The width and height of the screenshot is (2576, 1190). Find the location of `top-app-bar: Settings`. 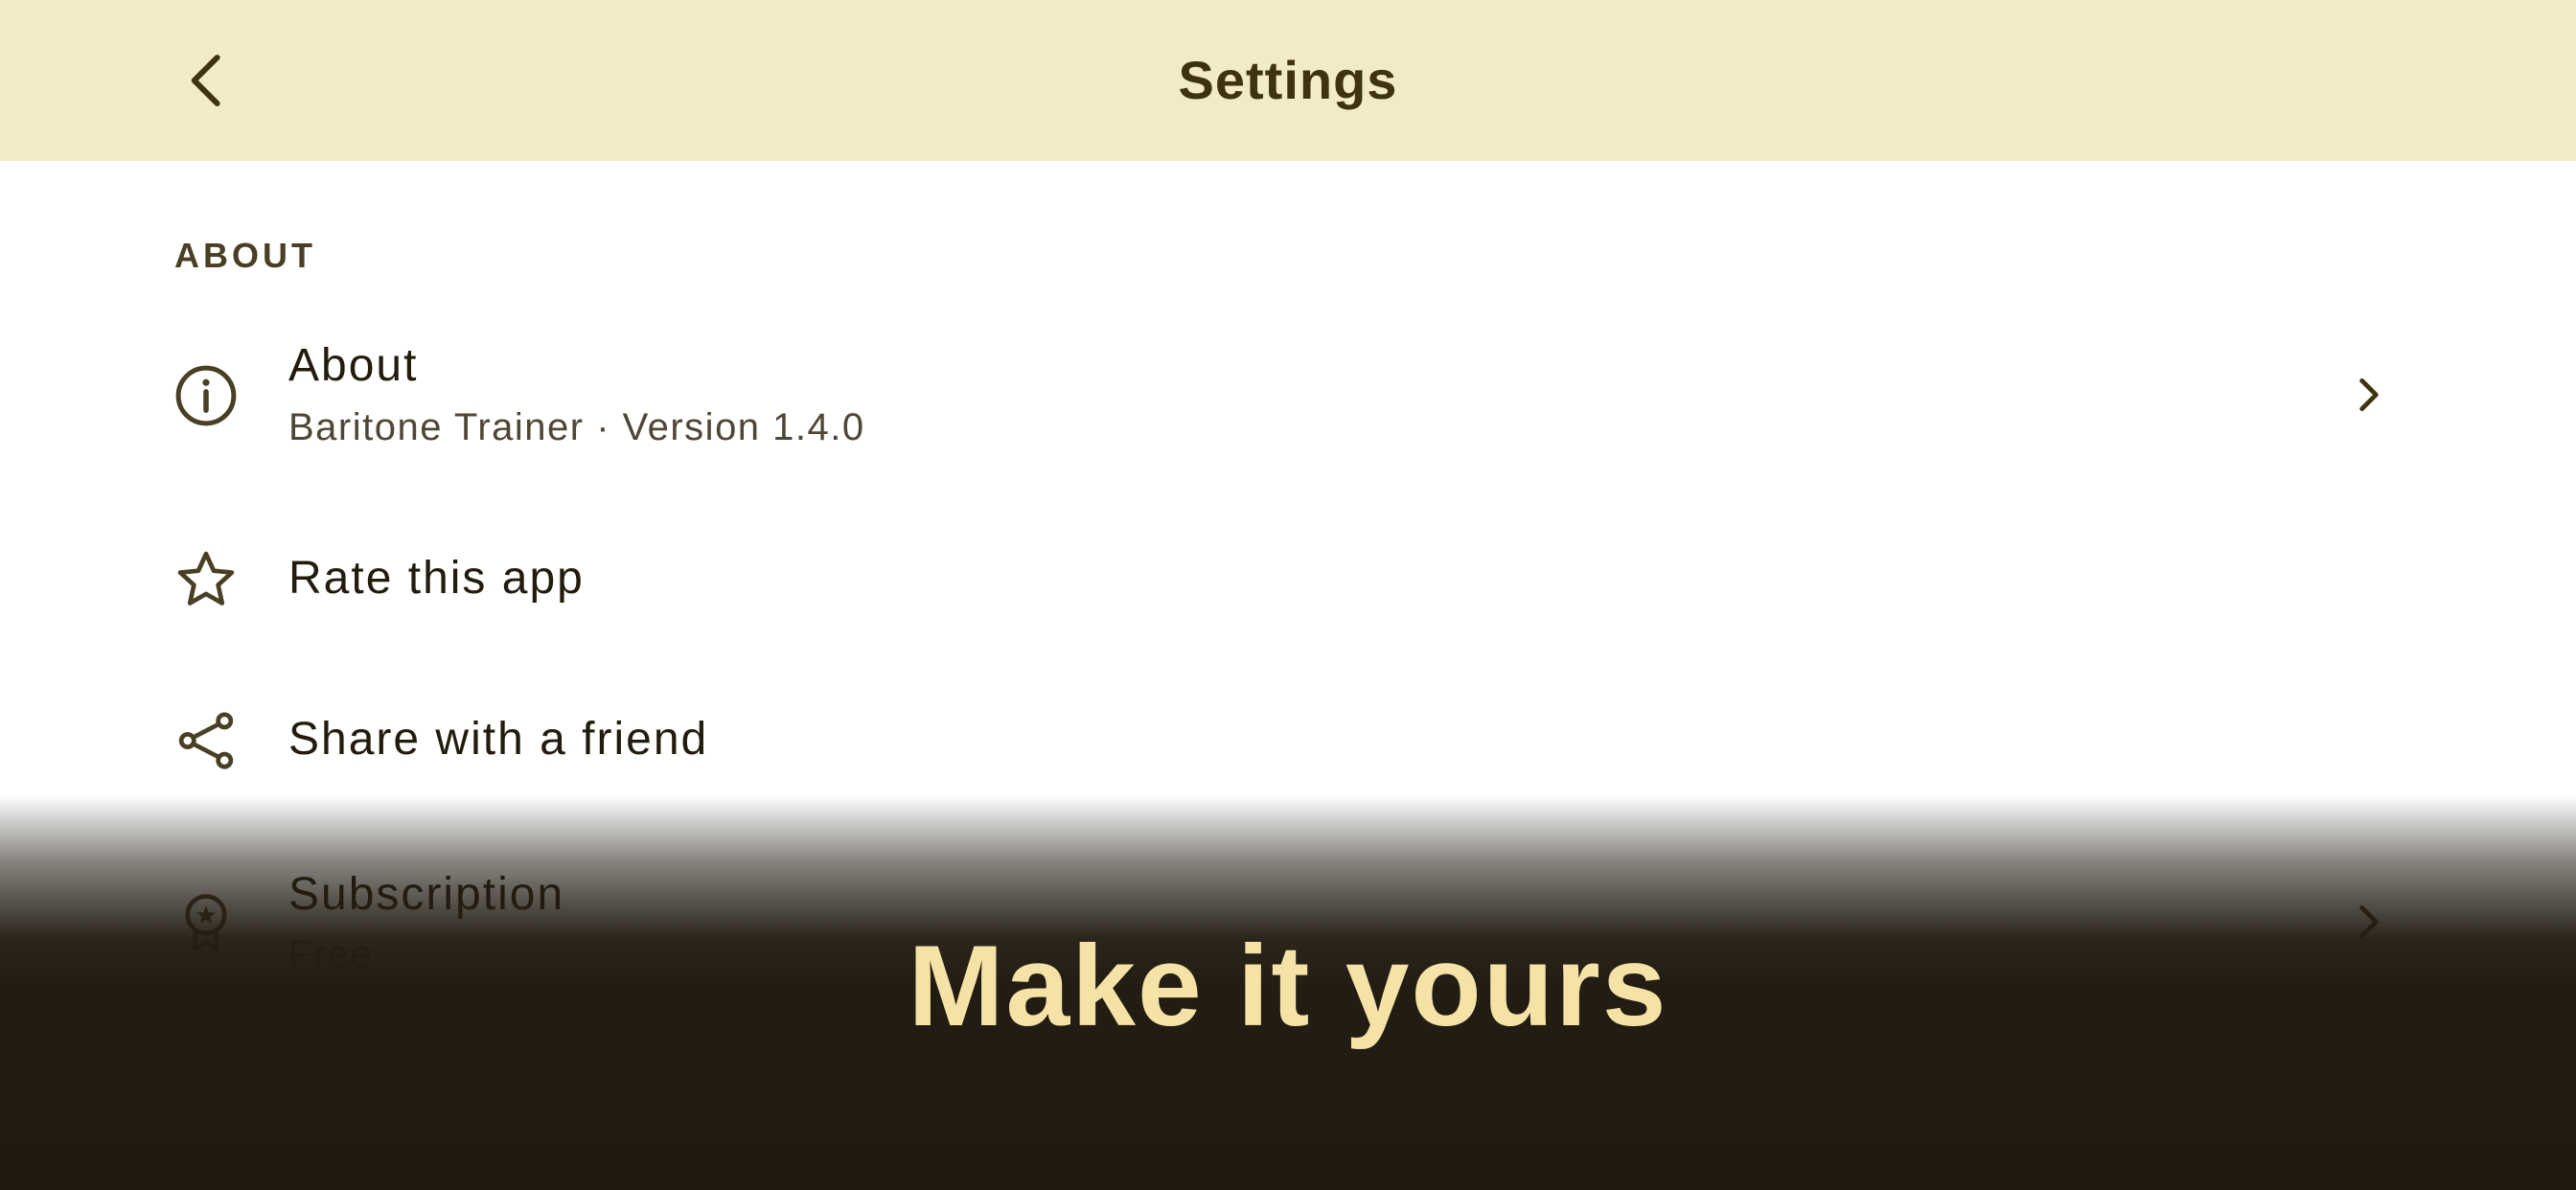

top-app-bar: Settings is located at coordinates (1288, 81).